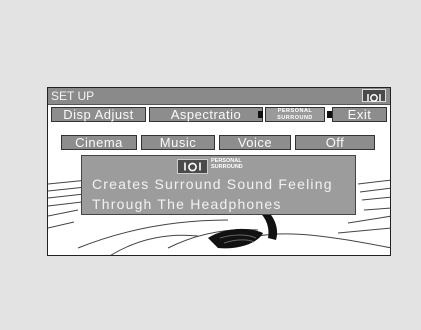  Describe the element at coordinates (212, 184) in the screenshot. I see `description-line-1: Creates Surround Sound Feeling` at that location.